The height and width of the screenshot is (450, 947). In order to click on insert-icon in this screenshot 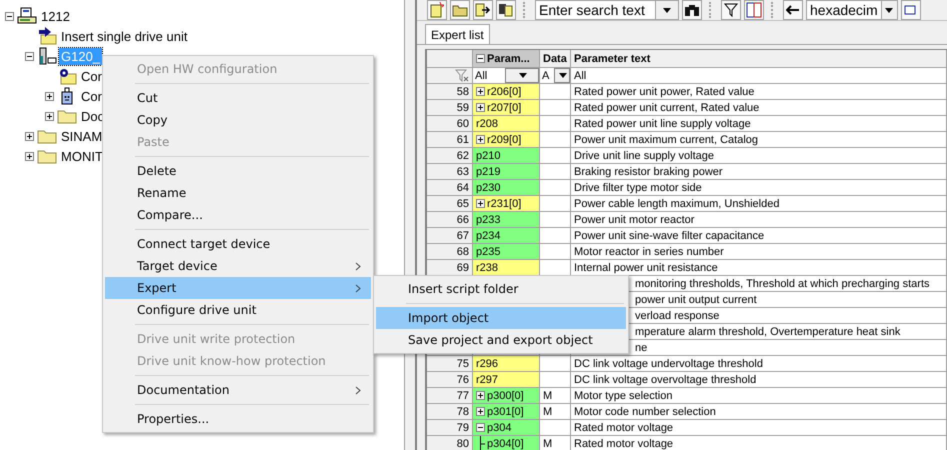, I will do `click(47, 36)`.